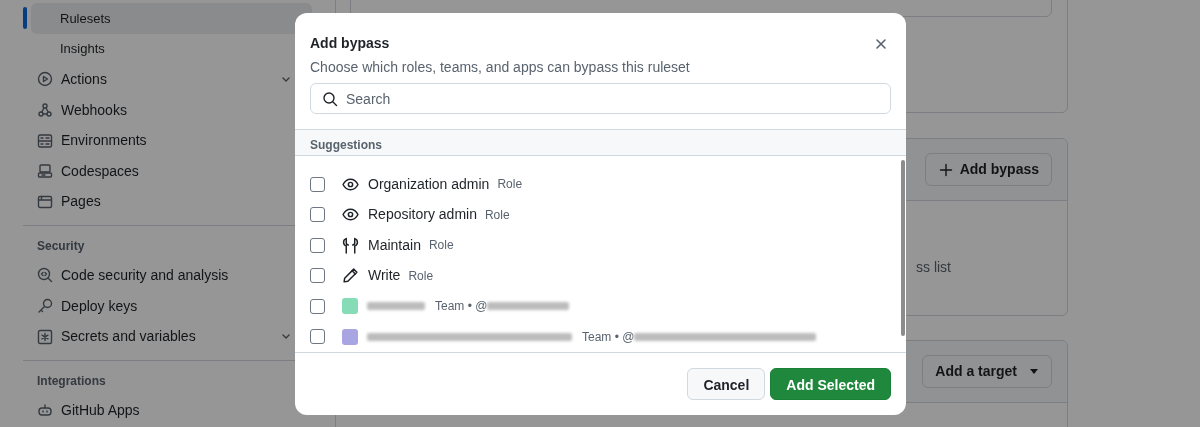 The image size is (1200, 427). What do you see at coordinates (988, 169) in the screenshot?
I see `add-bypass-button: Add bypass` at bounding box center [988, 169].